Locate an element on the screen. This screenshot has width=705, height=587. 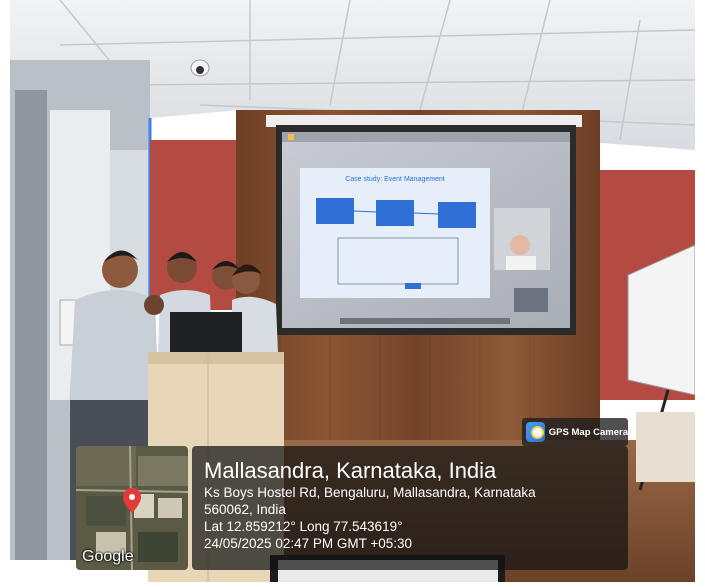
satellite-minimap: Google is located at coordinates (132, 508).